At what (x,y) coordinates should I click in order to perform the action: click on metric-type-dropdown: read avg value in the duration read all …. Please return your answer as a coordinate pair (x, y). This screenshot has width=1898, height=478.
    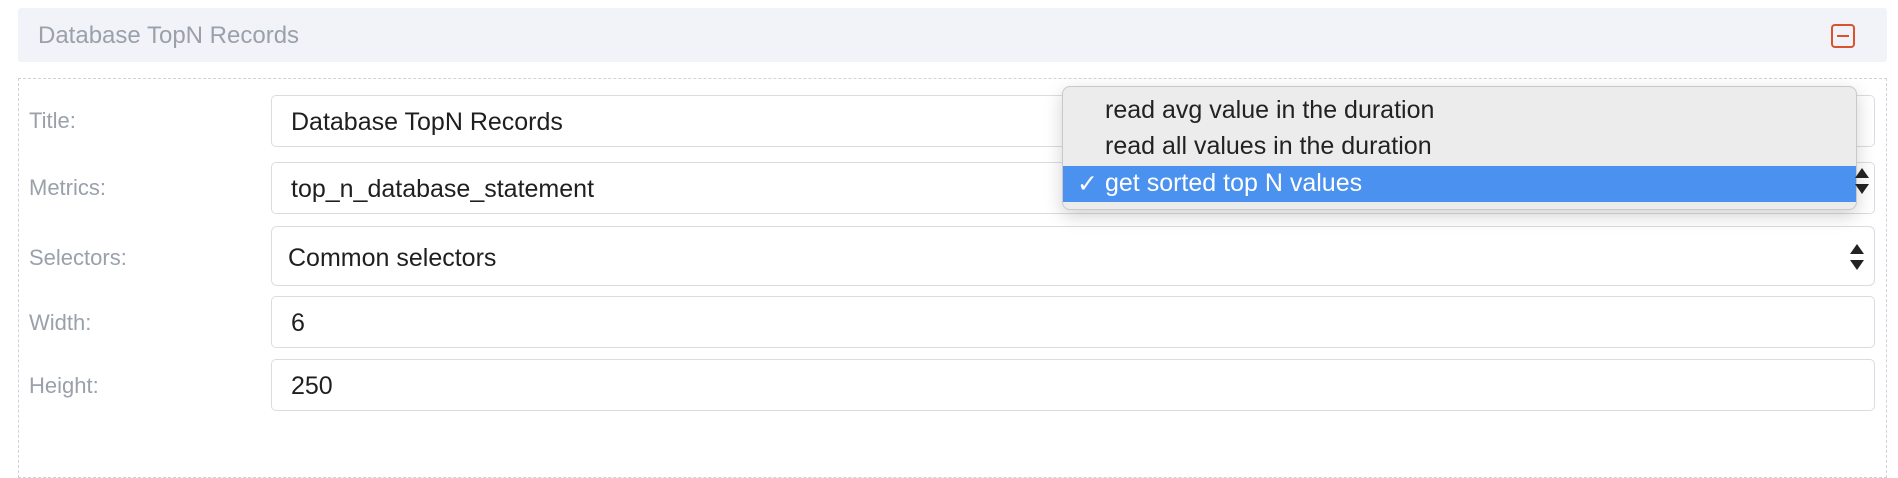
    Looking at the image, I should click on (1459, 148).